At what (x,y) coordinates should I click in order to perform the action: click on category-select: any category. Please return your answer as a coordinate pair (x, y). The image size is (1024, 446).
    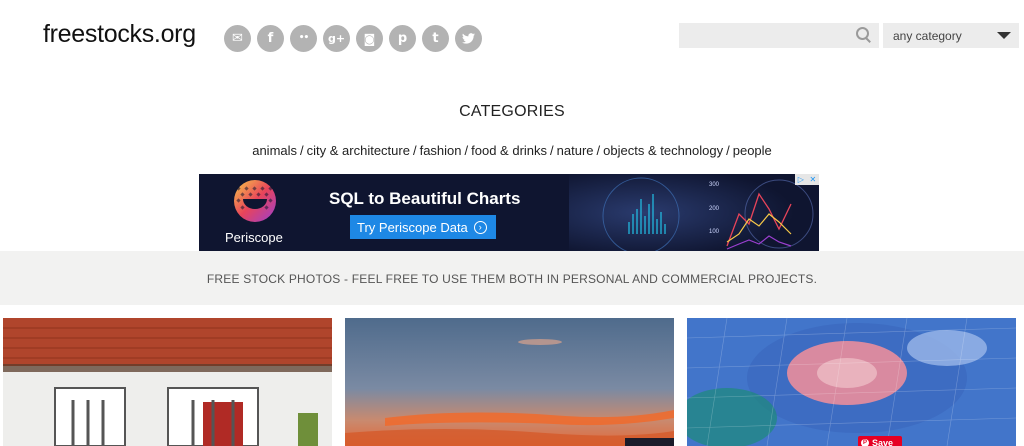
    Looking at the image, I should click on (951, 35).